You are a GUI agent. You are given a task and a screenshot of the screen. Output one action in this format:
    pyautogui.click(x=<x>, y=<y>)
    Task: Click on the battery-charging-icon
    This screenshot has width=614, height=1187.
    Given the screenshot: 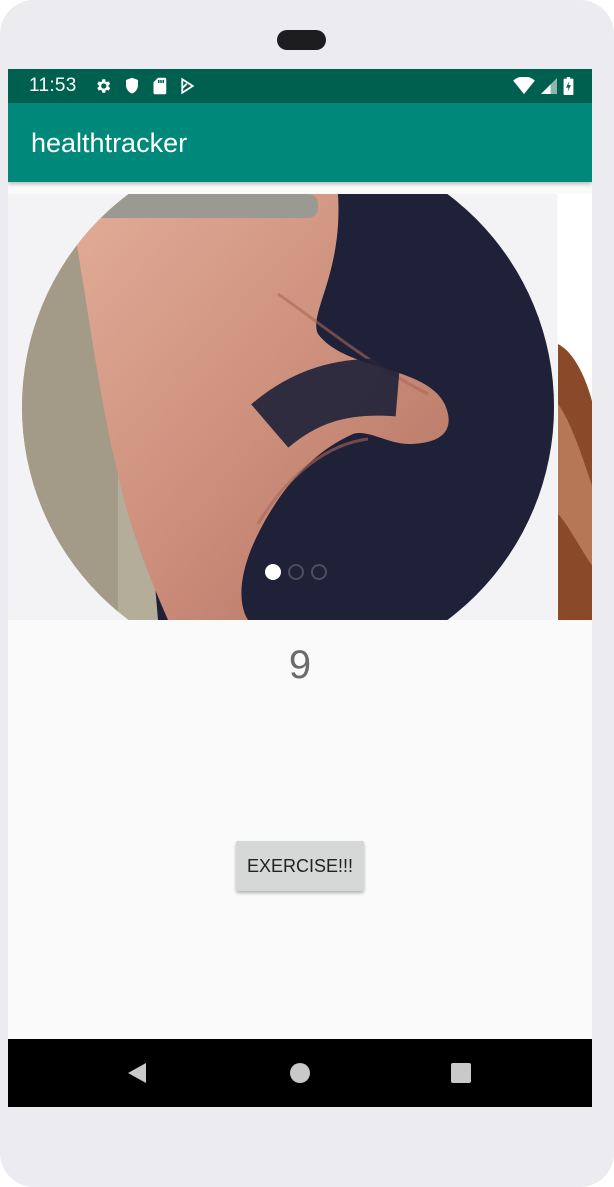 What is the action you would take?
    pyautogui.click(x=568, y=86)
    